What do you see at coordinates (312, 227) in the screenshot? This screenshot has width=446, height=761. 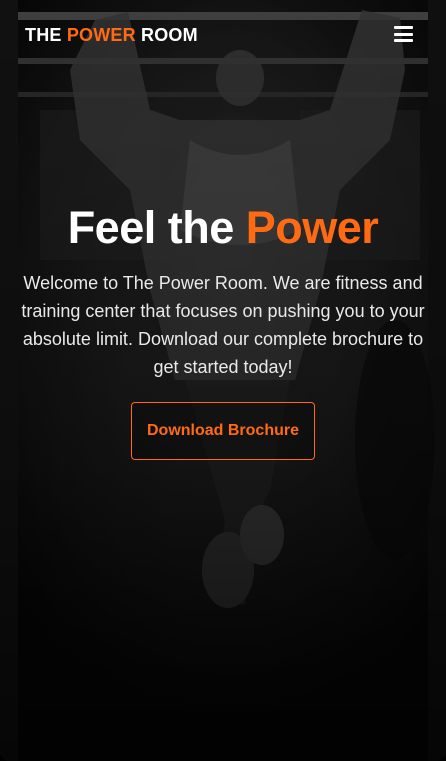 I see `headline-accent-text: Power` at bounding box center [312, 227].